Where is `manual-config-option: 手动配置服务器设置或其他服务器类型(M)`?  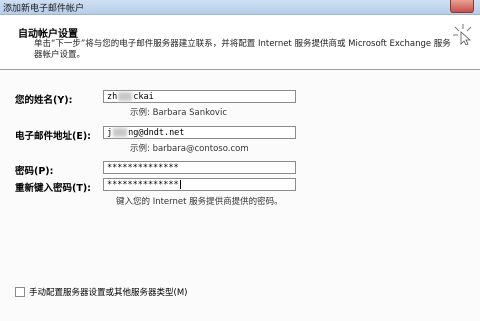 manual-config-option: 手动配置服务器设置或其他服务器类型(M) is located at coordinates (101, 292).